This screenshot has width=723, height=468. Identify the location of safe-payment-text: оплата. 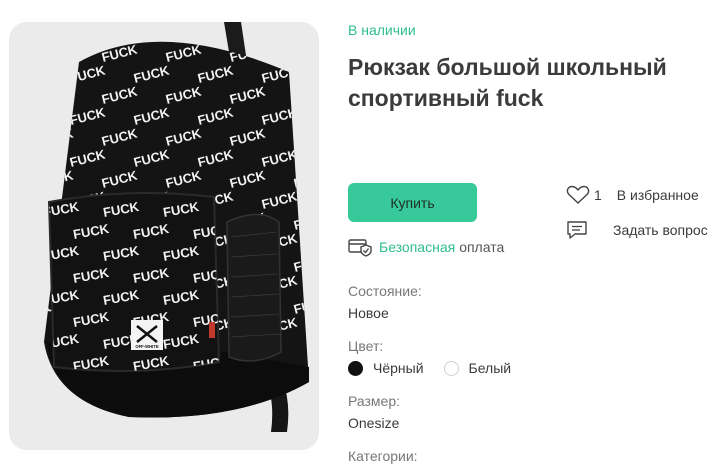
(482, 247).